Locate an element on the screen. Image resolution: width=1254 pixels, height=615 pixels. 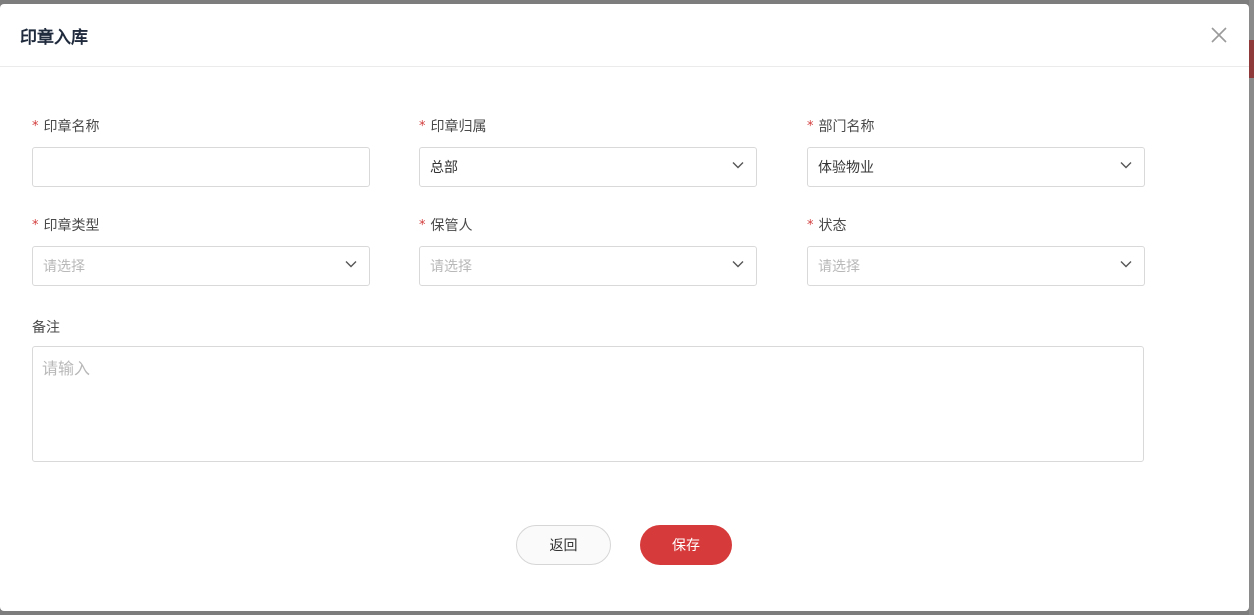
field-seal-owner: * 印章归属 总部 is located at coordinates (588, 152).